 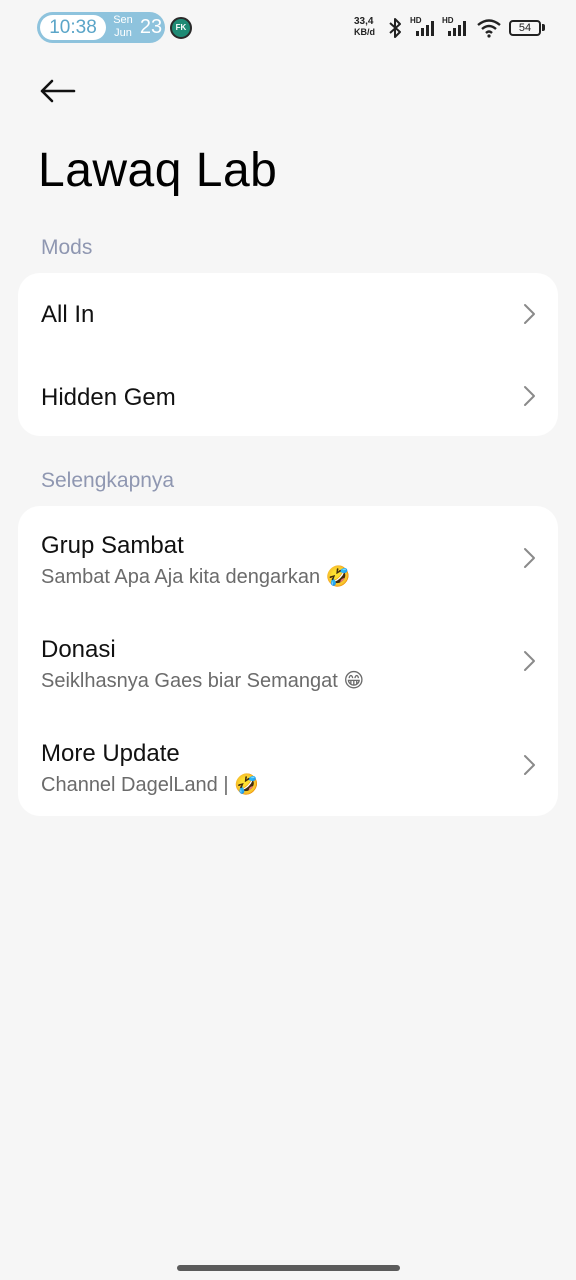 I want to click on page-title: Lawaq Lab, so click(x=158, y=170).